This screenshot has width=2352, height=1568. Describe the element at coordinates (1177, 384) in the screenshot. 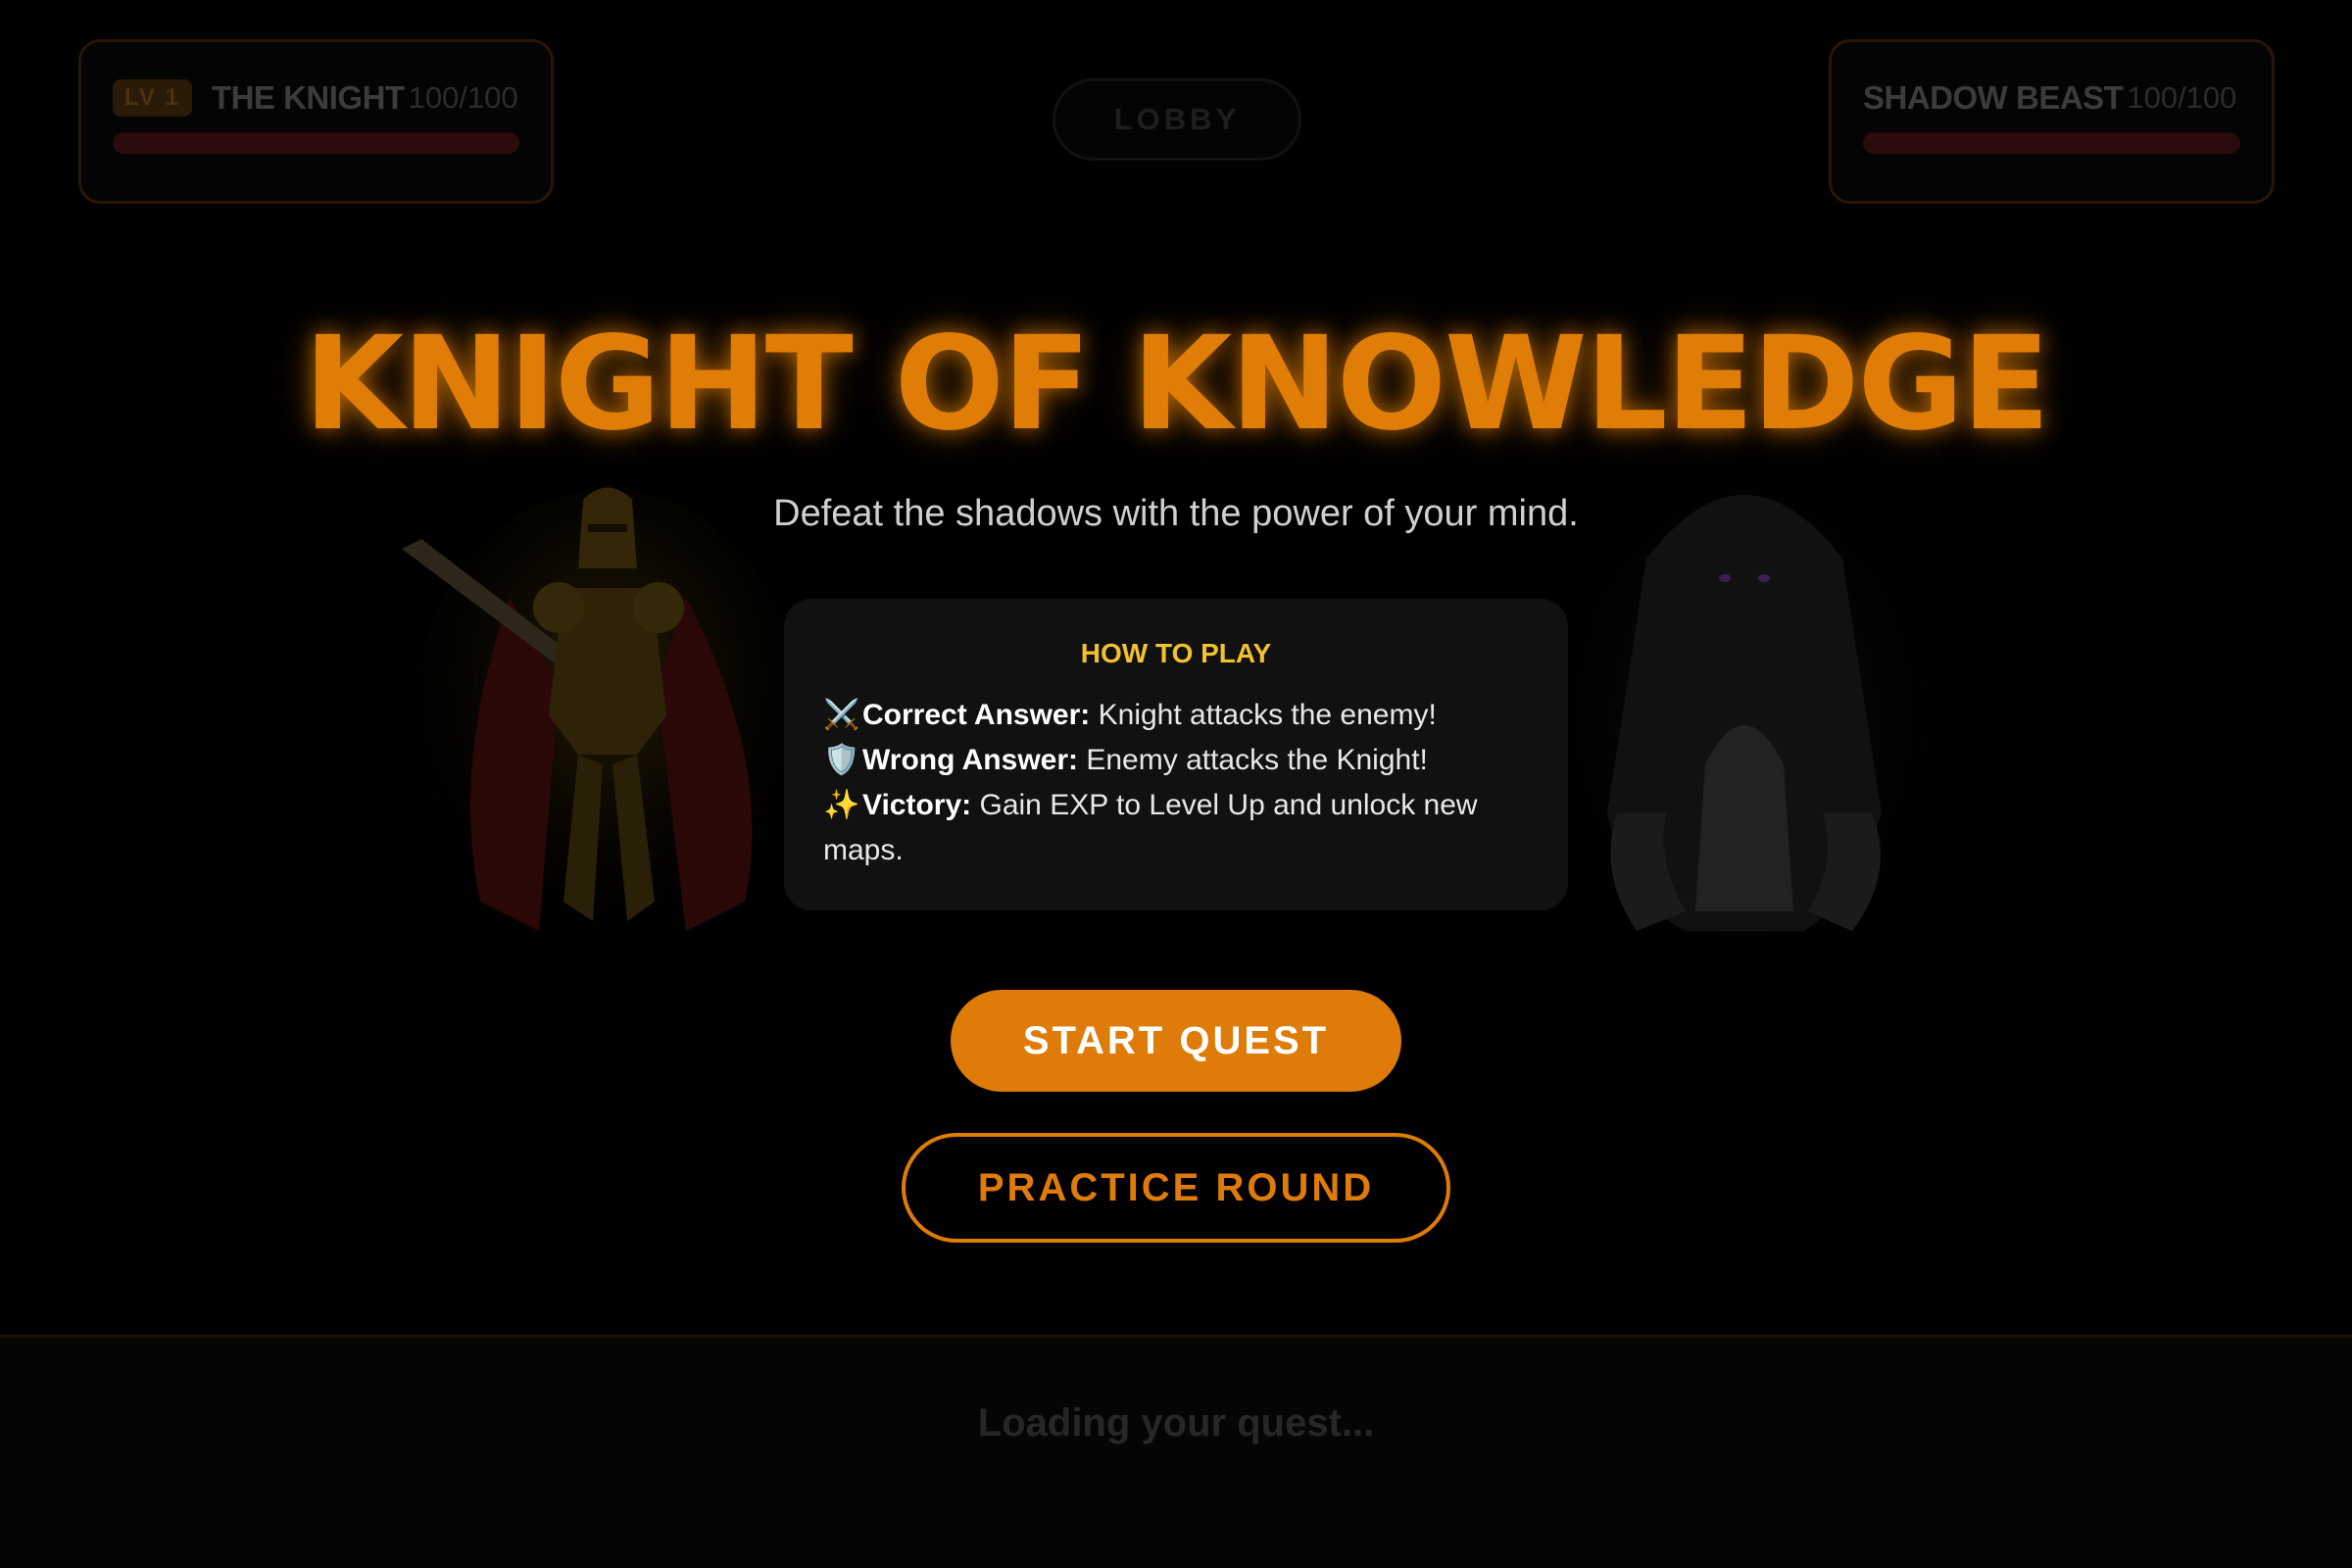

I see `game-title: KNIGHT OF KNOWLEDGE` at that location.